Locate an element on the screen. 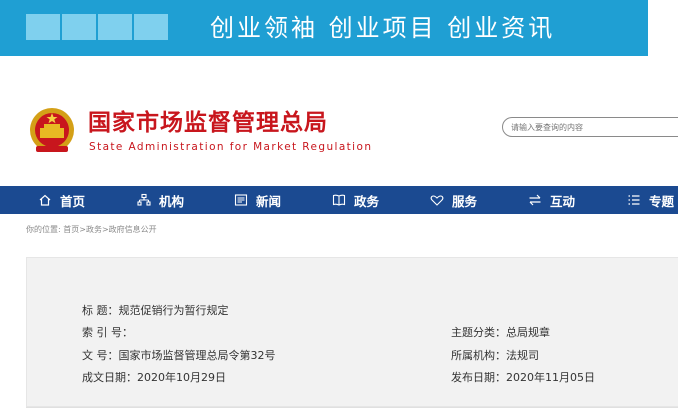  nav-item-home: 首页 is located at coordinates (61, 200).